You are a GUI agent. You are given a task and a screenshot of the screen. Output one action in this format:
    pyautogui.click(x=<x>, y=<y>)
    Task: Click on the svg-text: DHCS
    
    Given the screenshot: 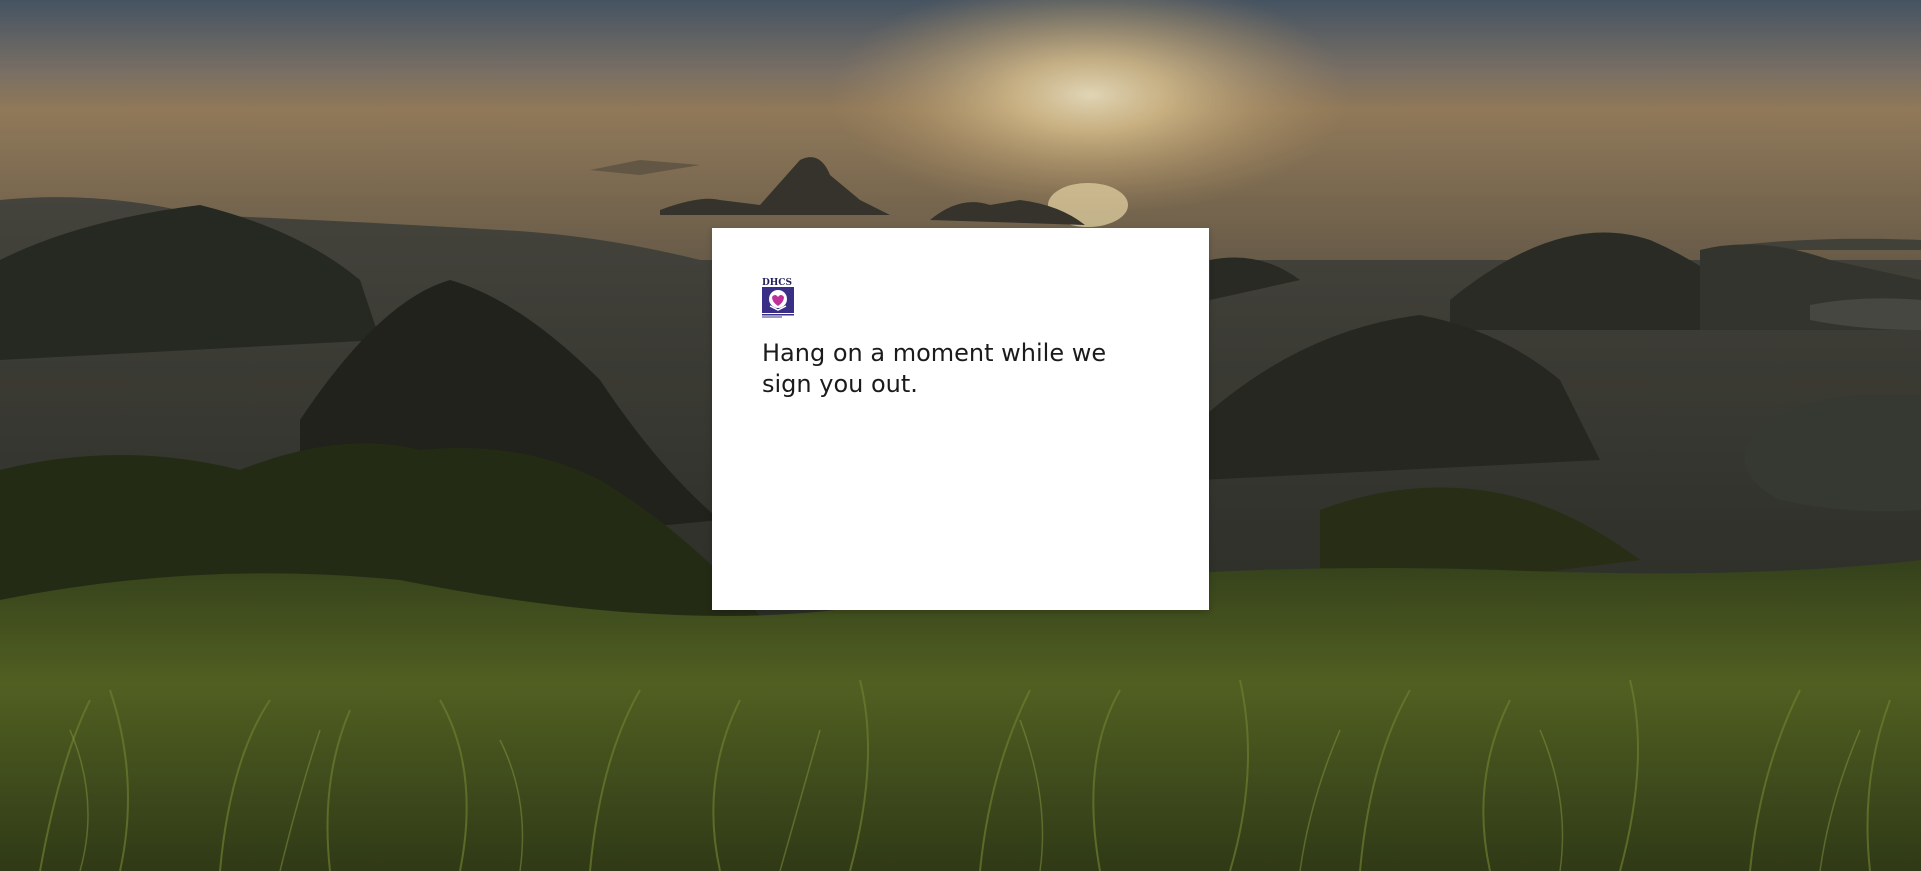 What is the action you would take?
    pyautogui.click(x=777, y=283)
    